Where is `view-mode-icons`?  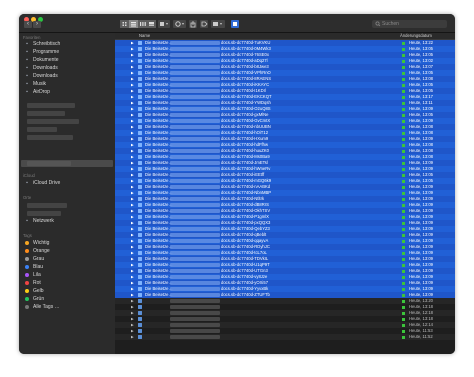 view-mode-icons is located at coordinates (138, 24).